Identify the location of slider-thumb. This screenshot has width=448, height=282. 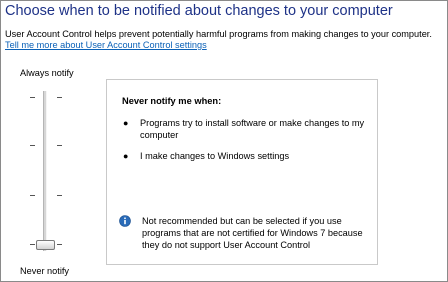
(45, 245).